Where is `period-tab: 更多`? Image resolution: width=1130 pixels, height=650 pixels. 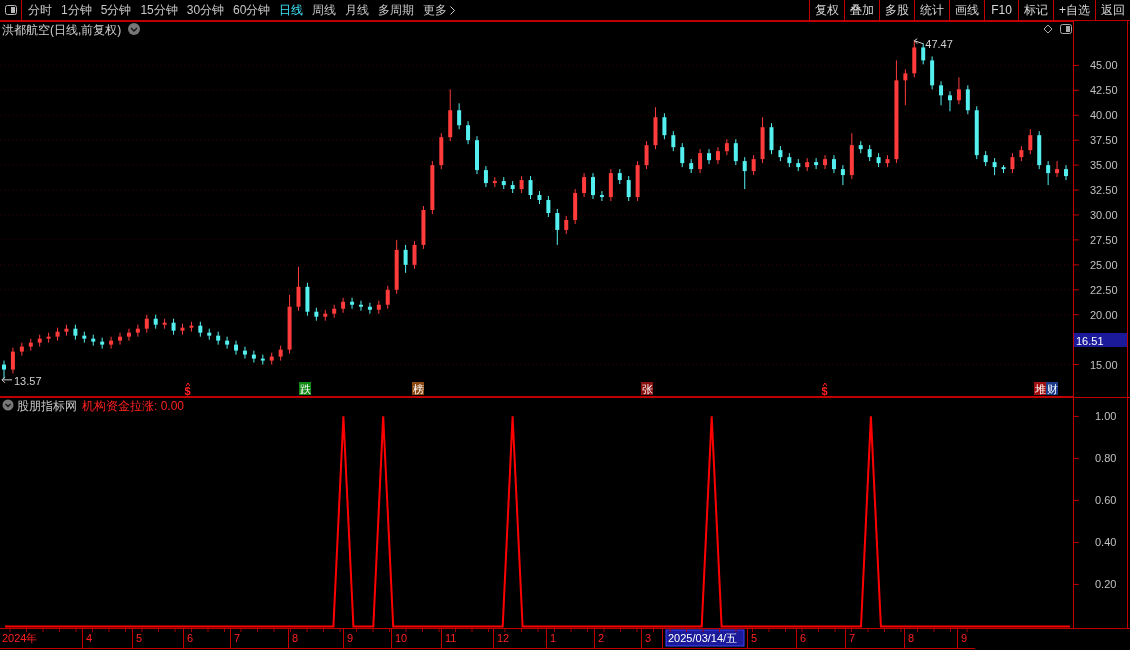
period-tab: 更多 is located at coordinates (439, 10).